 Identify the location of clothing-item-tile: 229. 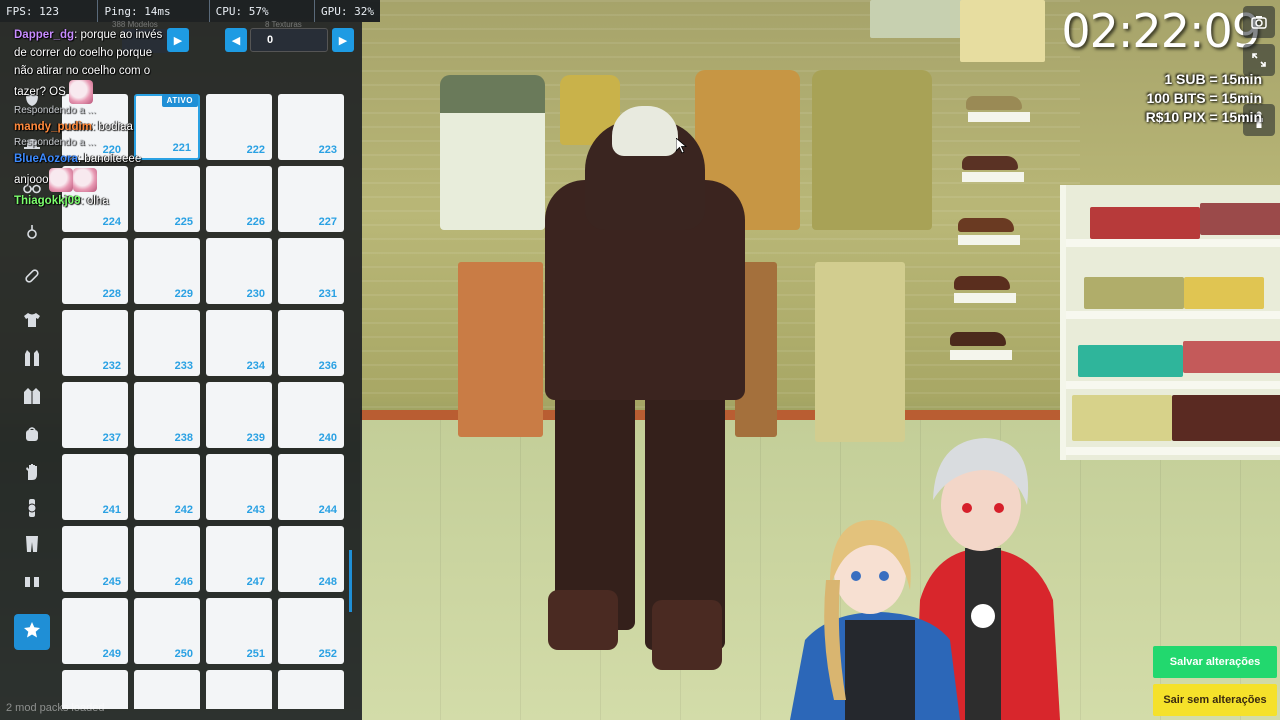
(167, 271).